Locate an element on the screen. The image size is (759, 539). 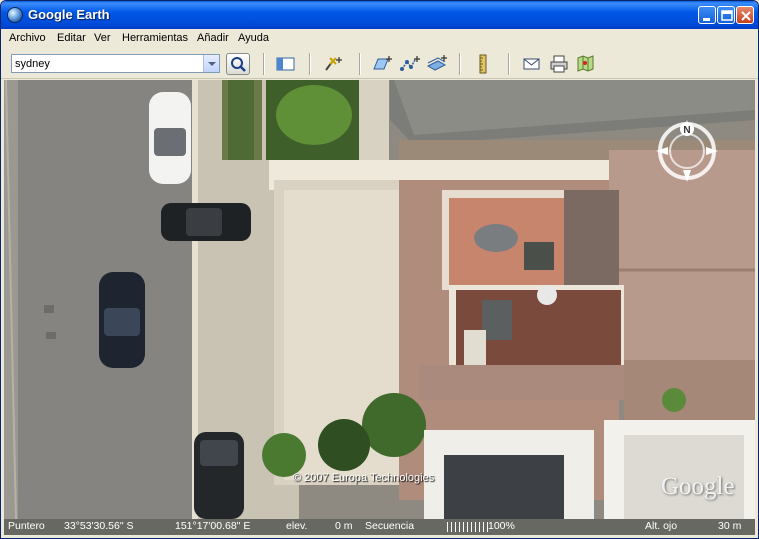
search-input is located at coordinates (108, 63).